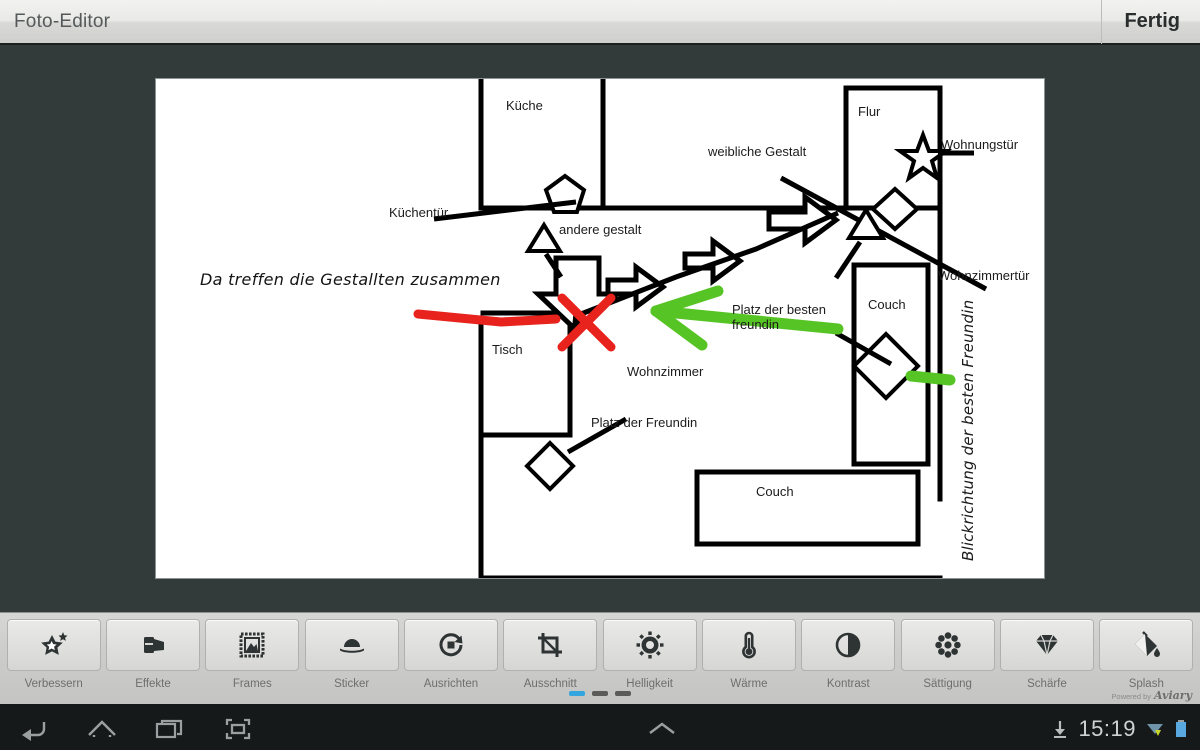 This screenshot has height=750, width=1200. What do you see at coordinates (980, 144) in the screenshot?
I see `label-wohnungstuer: Wohnungstür` at bounding box center [980, 144].